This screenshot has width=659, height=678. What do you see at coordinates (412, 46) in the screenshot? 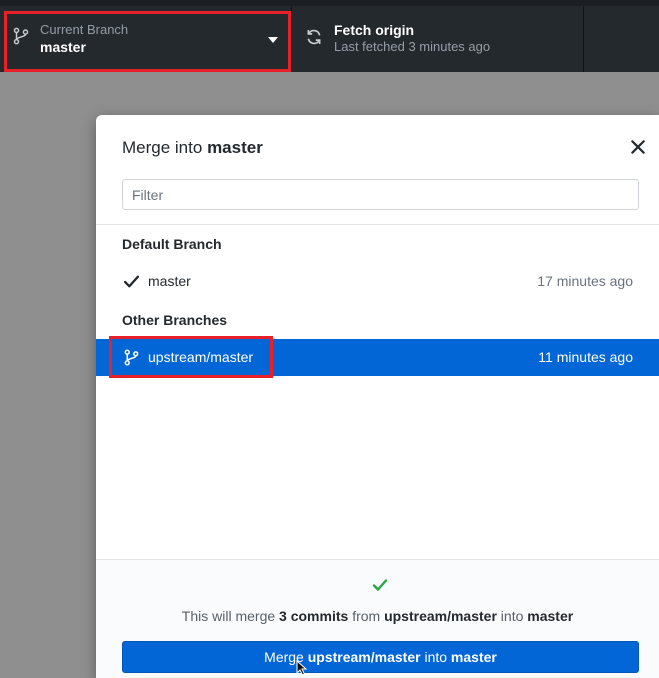
I see `fetch-origin-subtitle: Last fetched 3 minutes ago` at bounding box center [412, 46].